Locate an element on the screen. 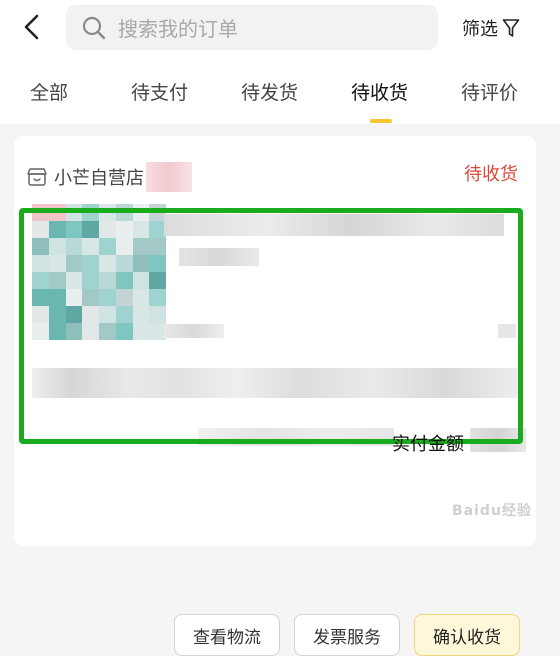  tab-pending-payment: 待支付 is located at coordinates (159, 91).